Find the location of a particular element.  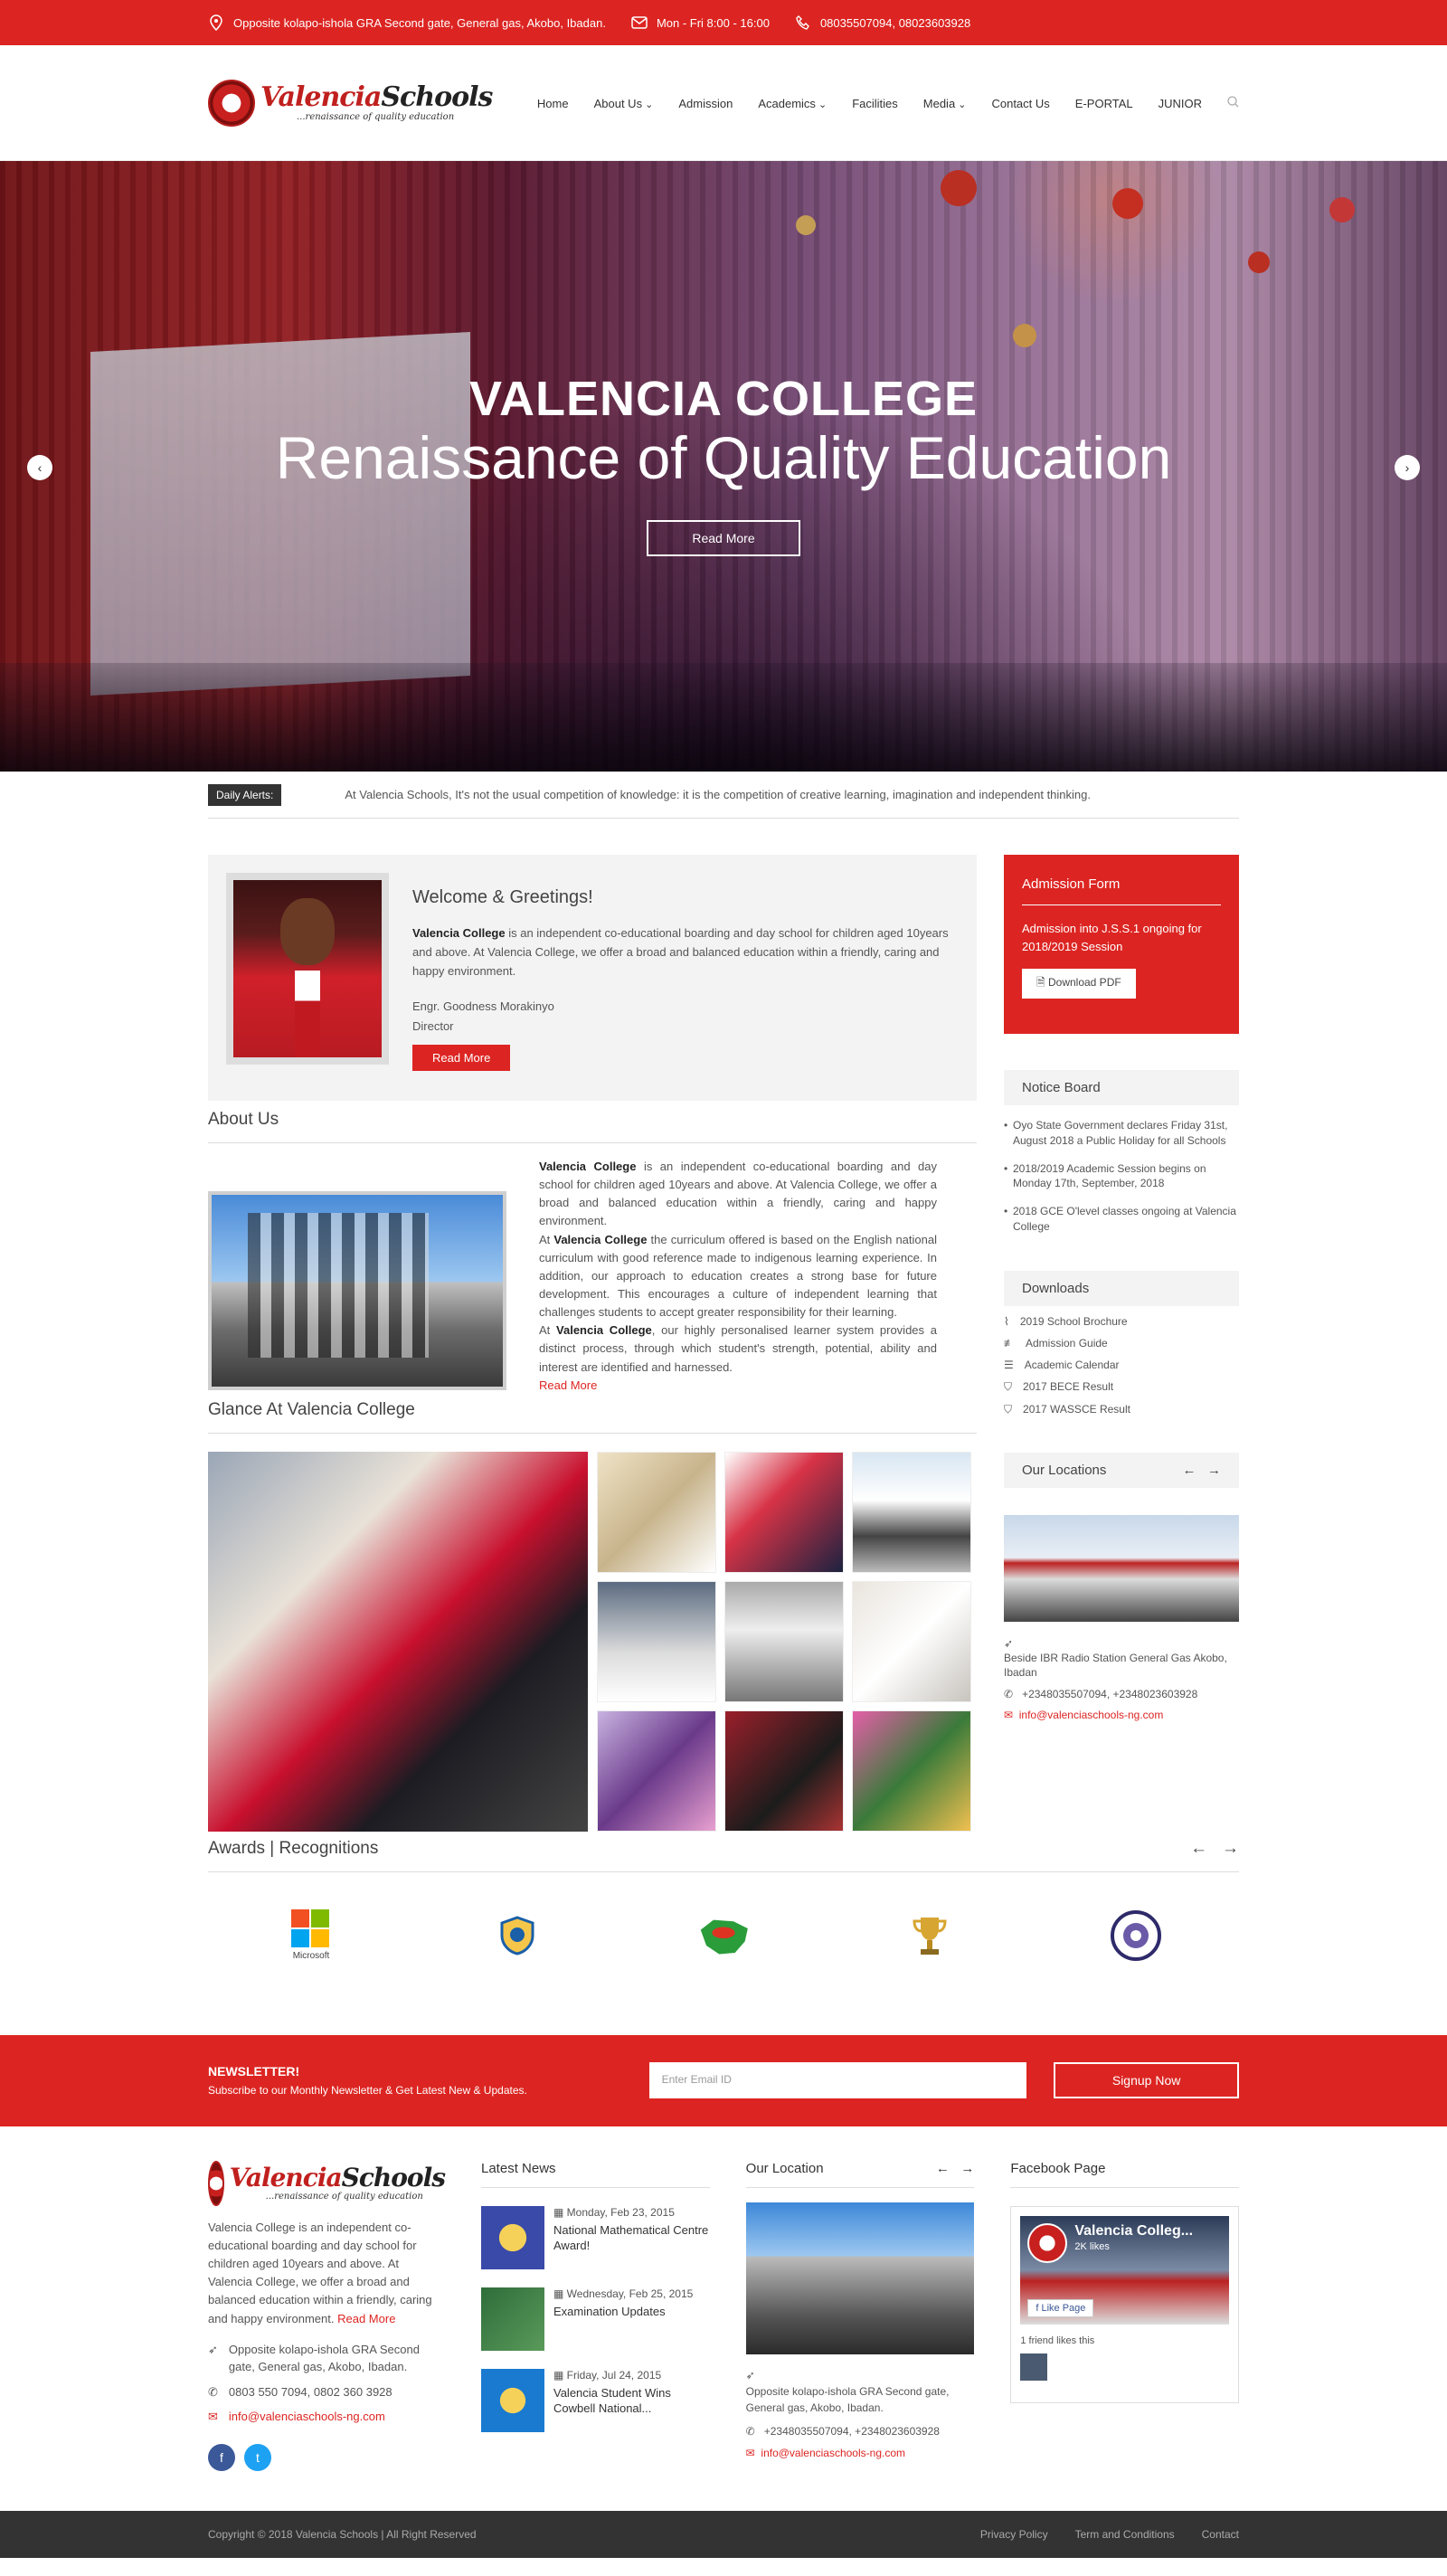

hero-read-more-button: Read More is located at coordinates (723, 538).